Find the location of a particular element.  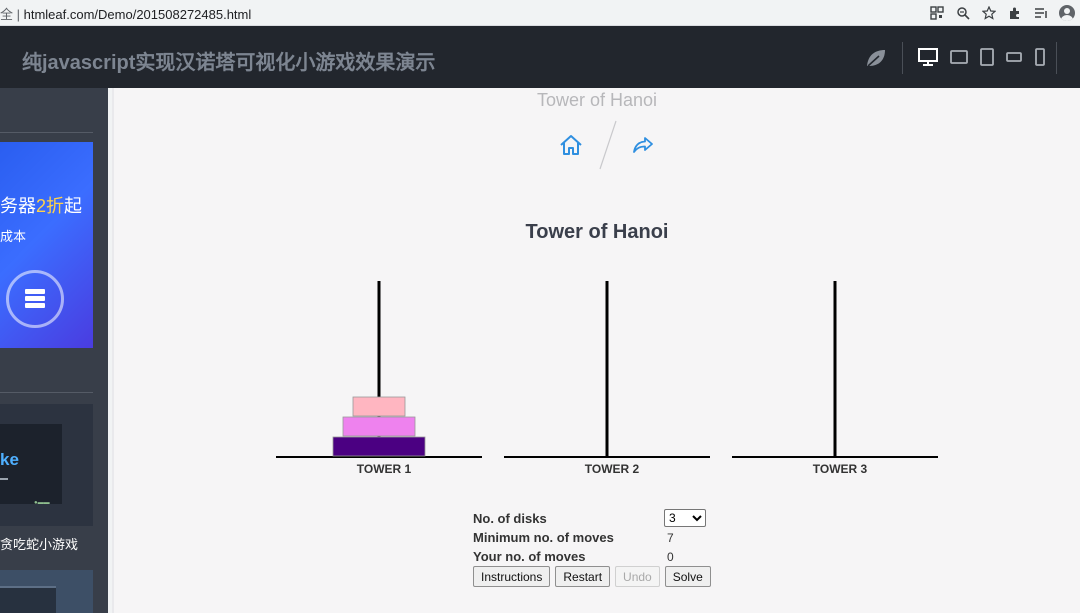

undo-button: Undo is located at coordinates (637, 576).